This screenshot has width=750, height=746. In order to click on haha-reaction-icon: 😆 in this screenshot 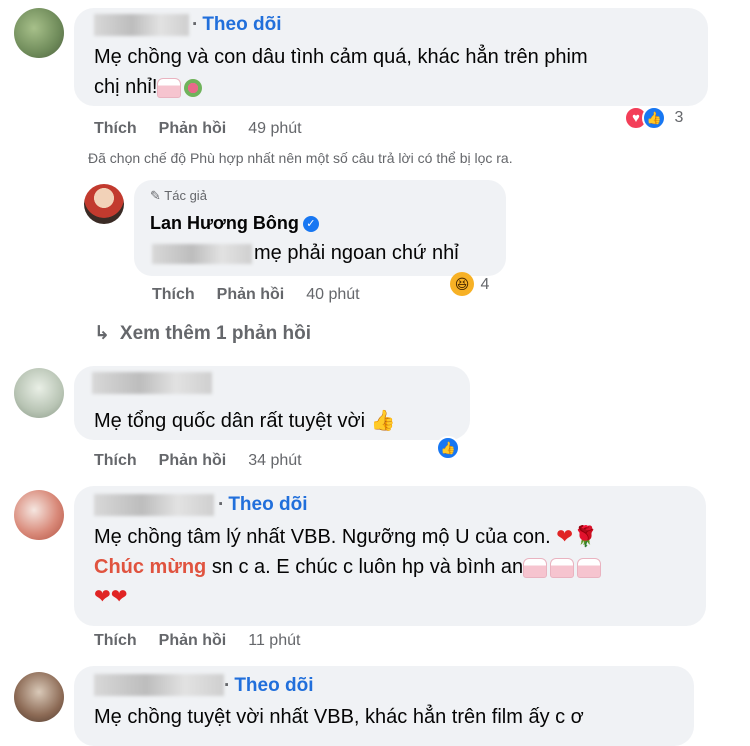, I will do `click(462, 284)`.